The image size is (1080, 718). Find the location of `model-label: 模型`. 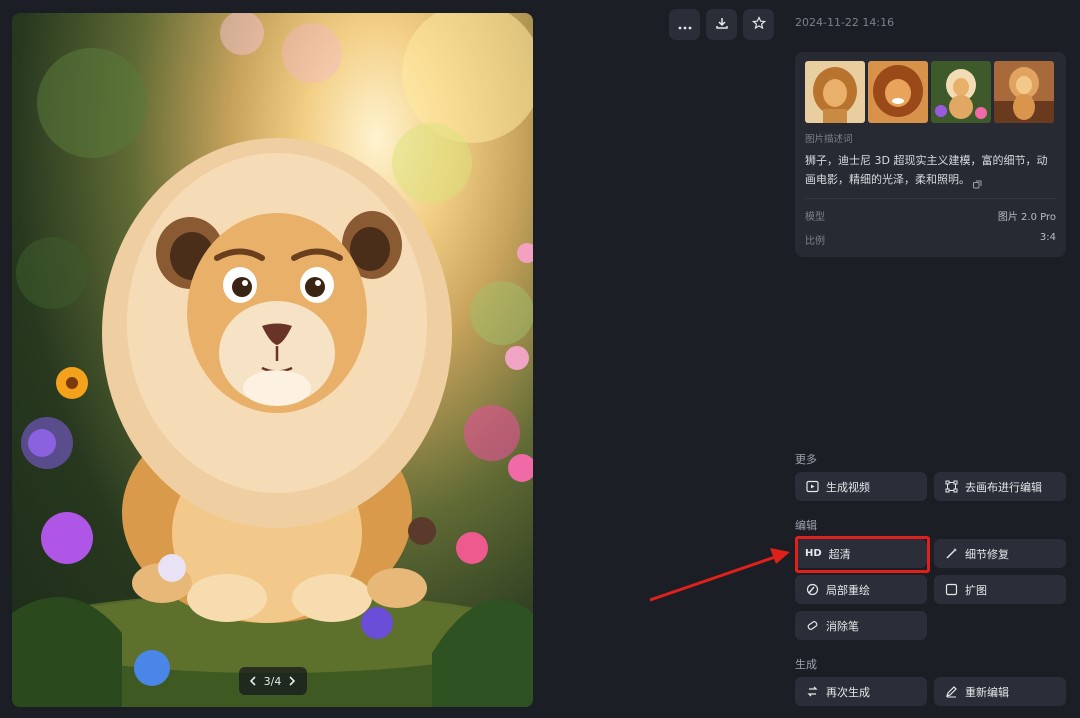

model-label: 模型 is located at coordinates (815, 217).